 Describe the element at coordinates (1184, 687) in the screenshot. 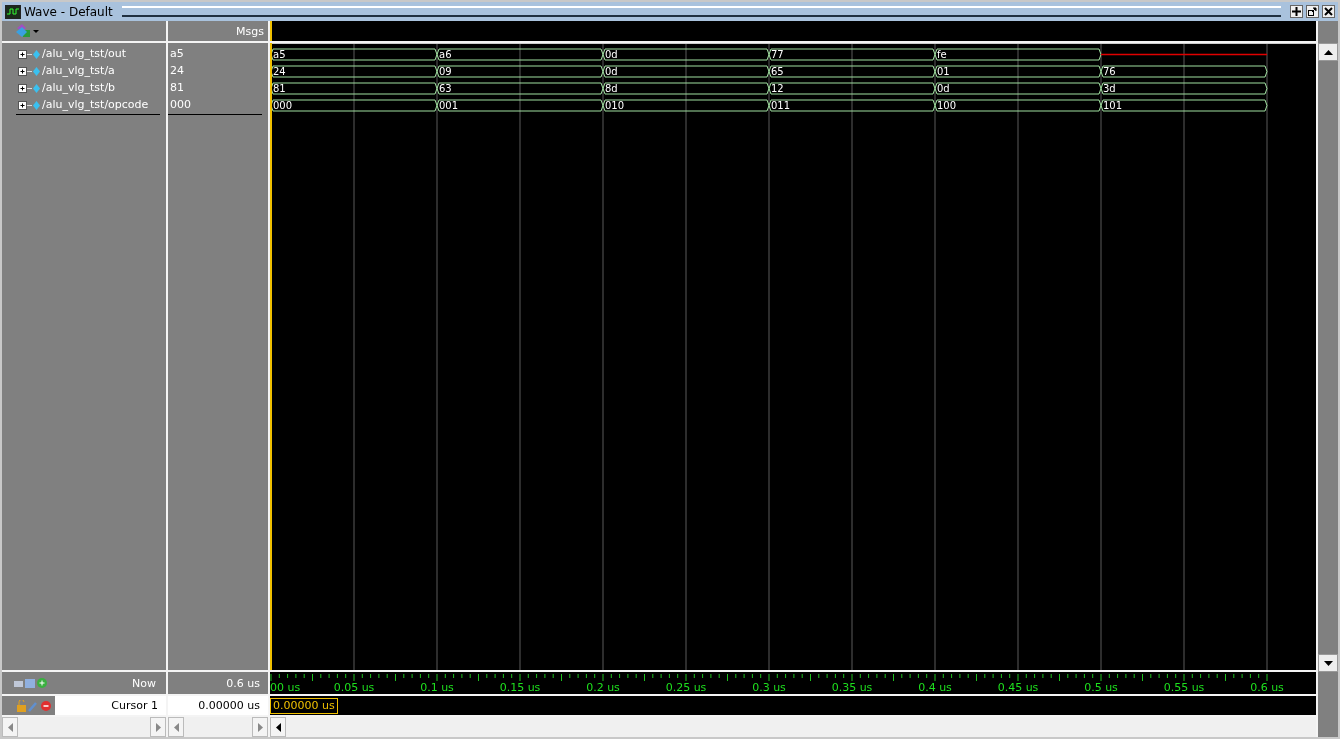

I see `time-label: 0.55 us` at that location.